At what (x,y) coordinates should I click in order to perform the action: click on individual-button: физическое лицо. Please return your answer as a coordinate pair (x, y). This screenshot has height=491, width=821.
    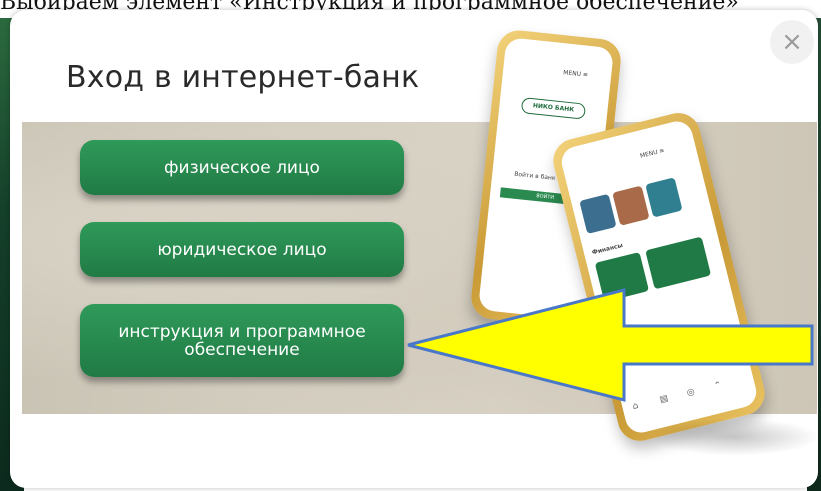
    Looking at the image, I should click on (242, 167).